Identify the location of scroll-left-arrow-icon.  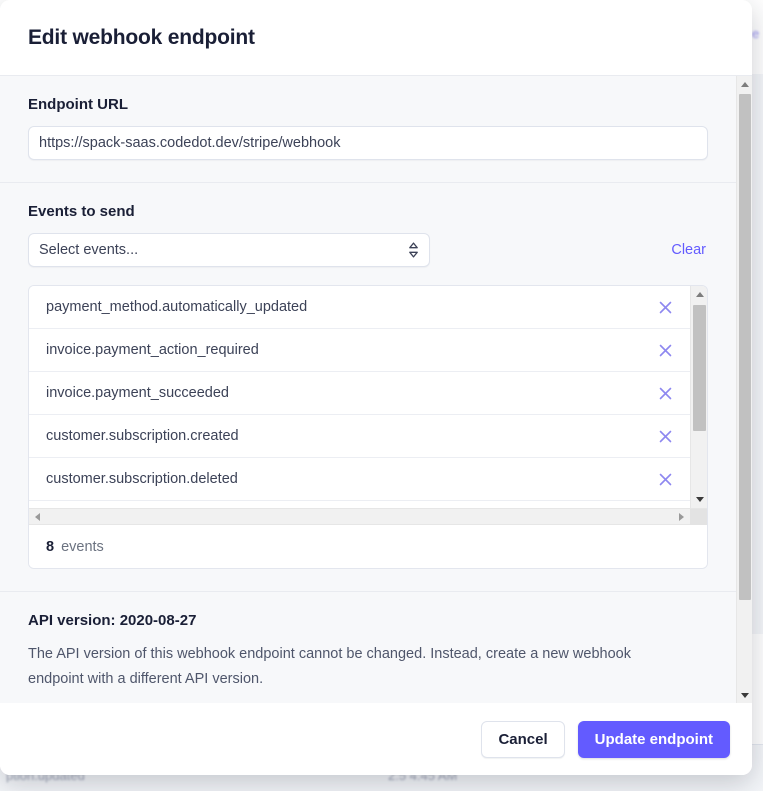
(37, 517).